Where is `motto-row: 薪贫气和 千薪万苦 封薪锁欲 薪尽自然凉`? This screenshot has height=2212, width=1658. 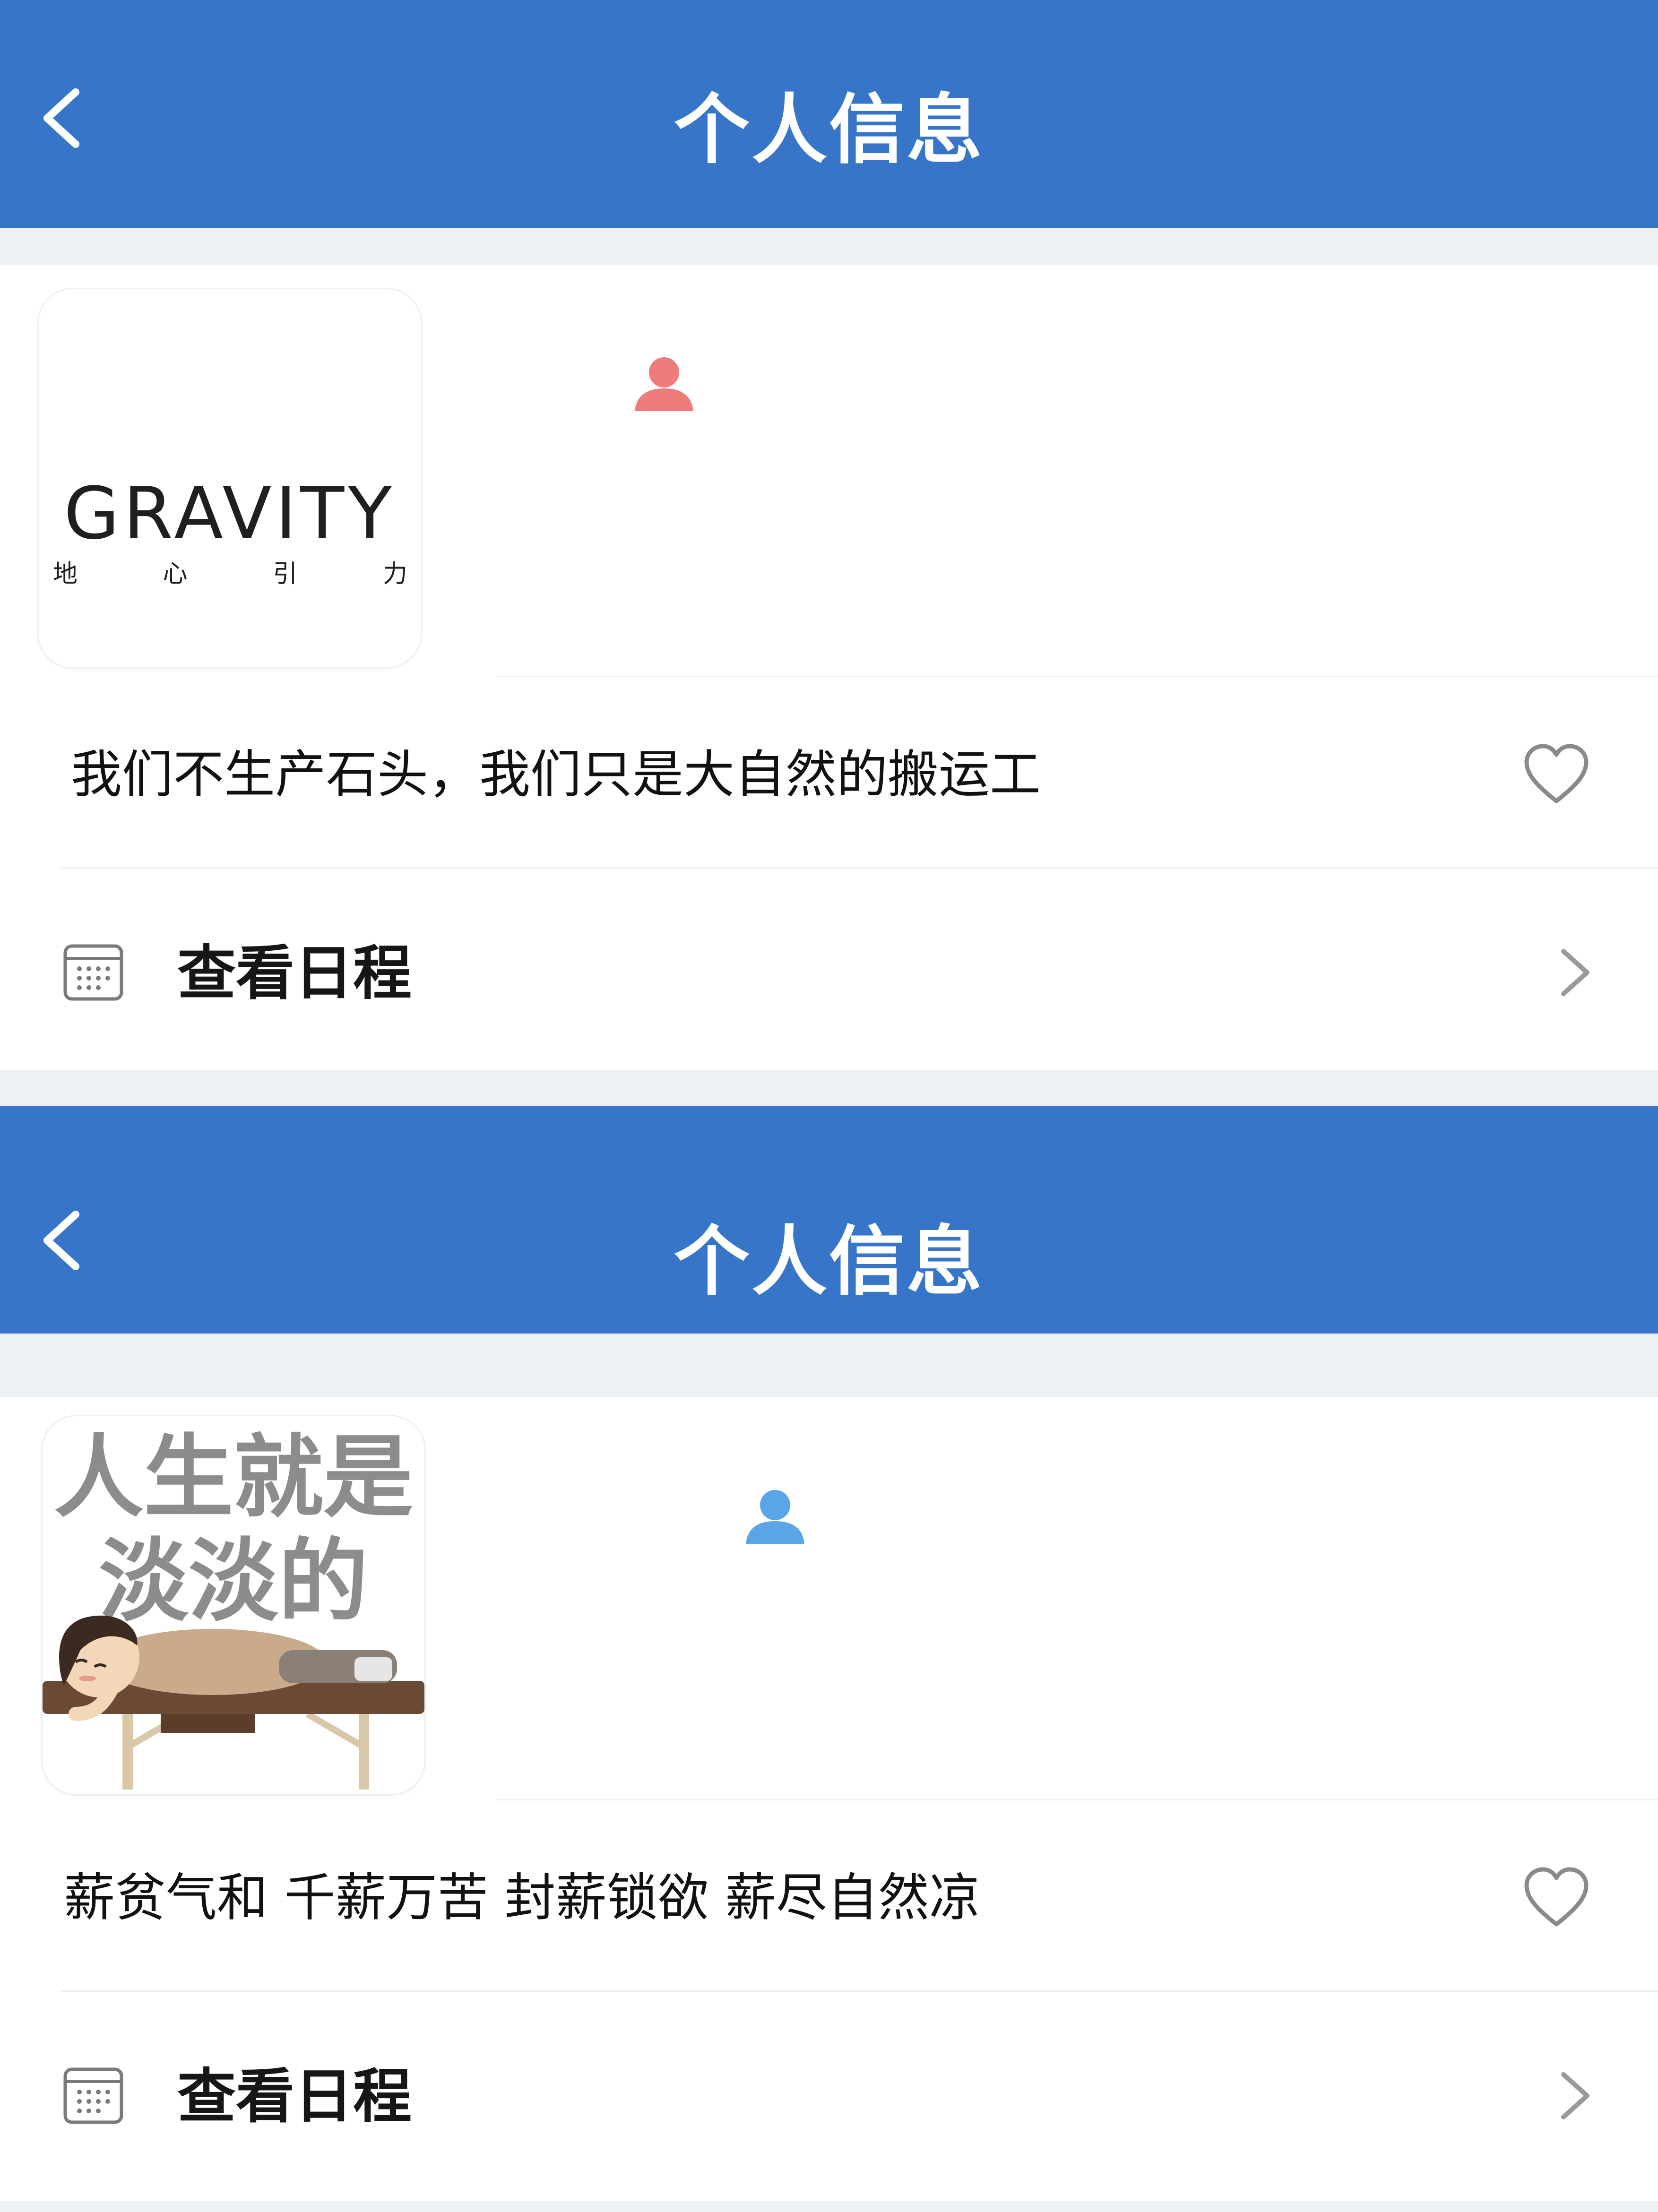
motto-row: 薪贫气和 千薪万苦 封薪锁欲 薪尽自然凉 is located at coordinates (829, 1897).